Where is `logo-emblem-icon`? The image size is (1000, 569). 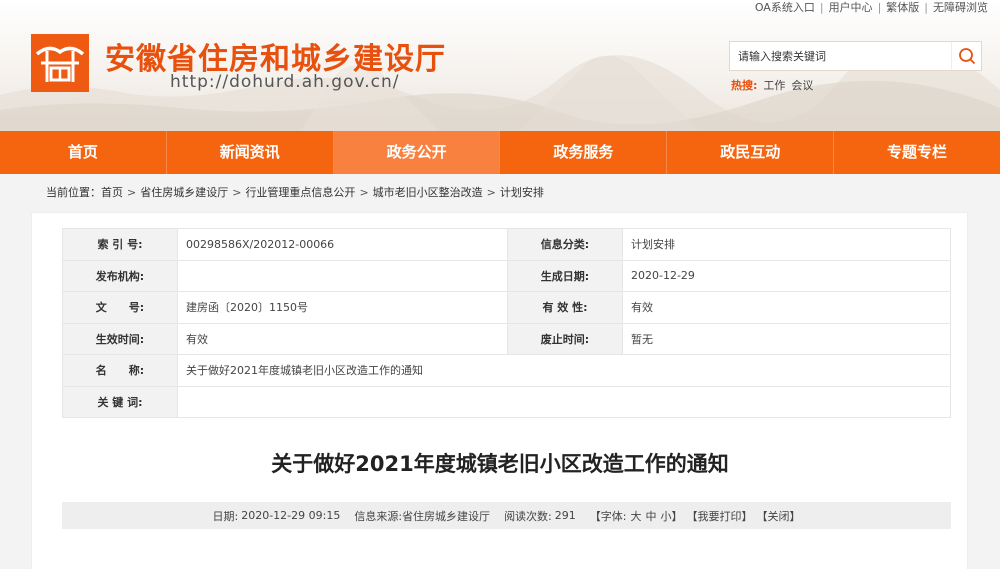
logo-emblem-icon is located at coordinates (60, 63).